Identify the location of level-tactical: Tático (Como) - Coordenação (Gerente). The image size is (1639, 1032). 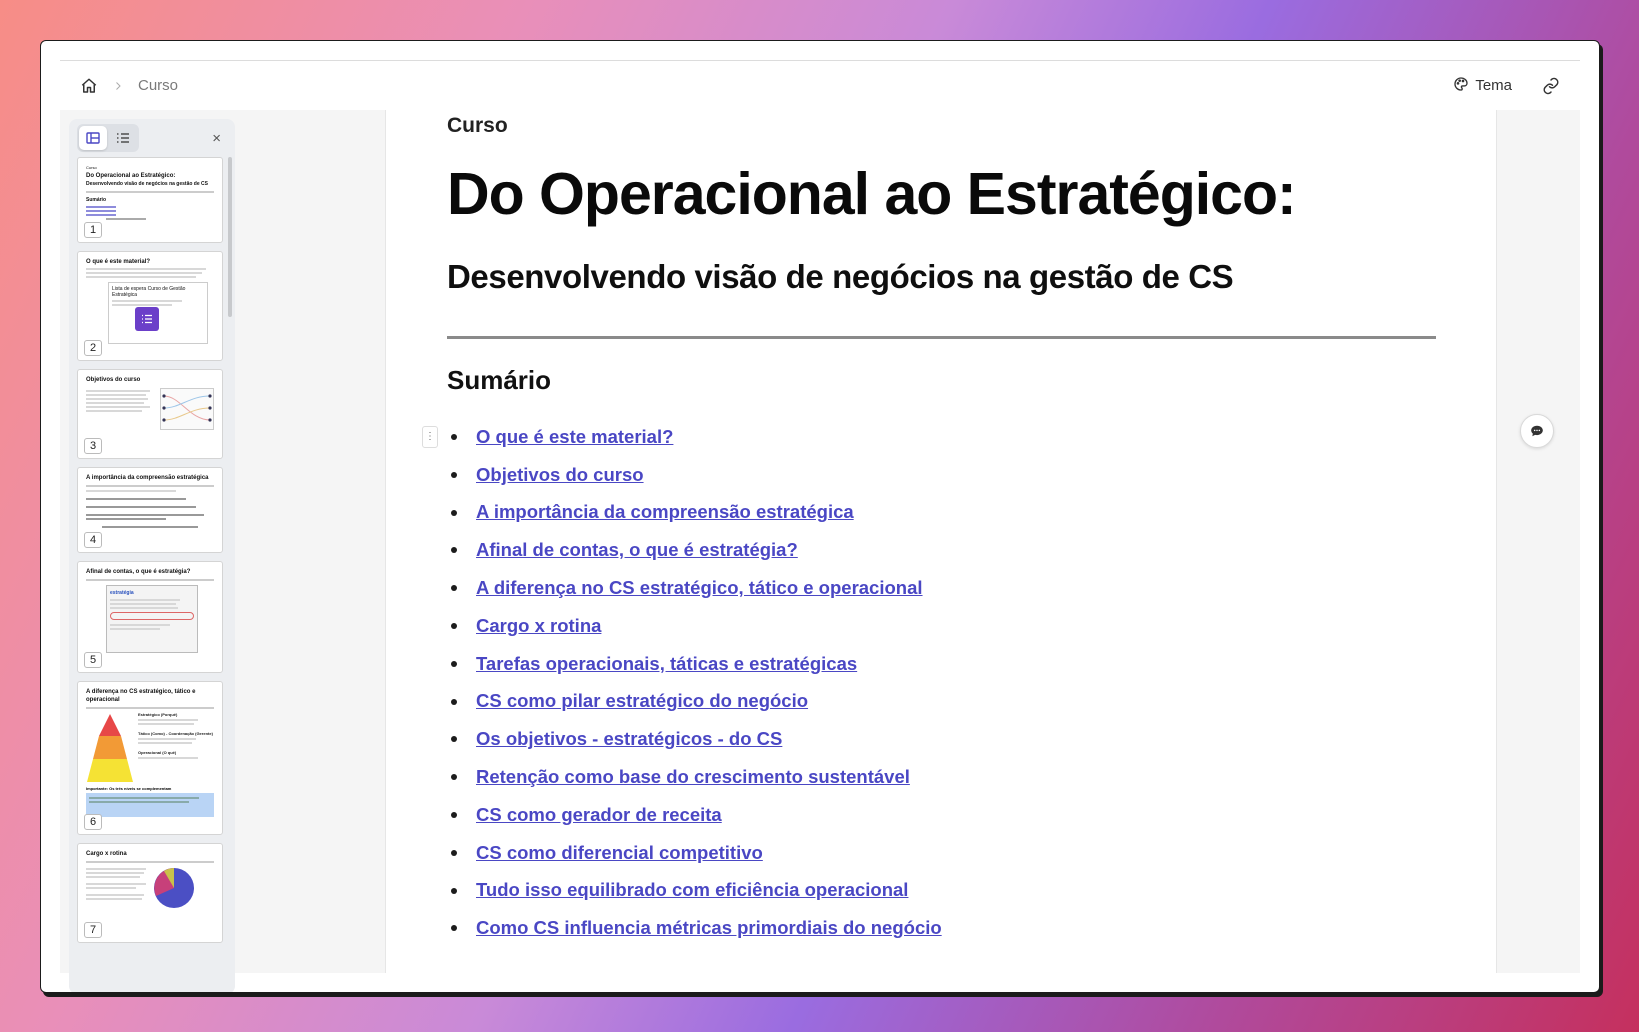
(175, 733).